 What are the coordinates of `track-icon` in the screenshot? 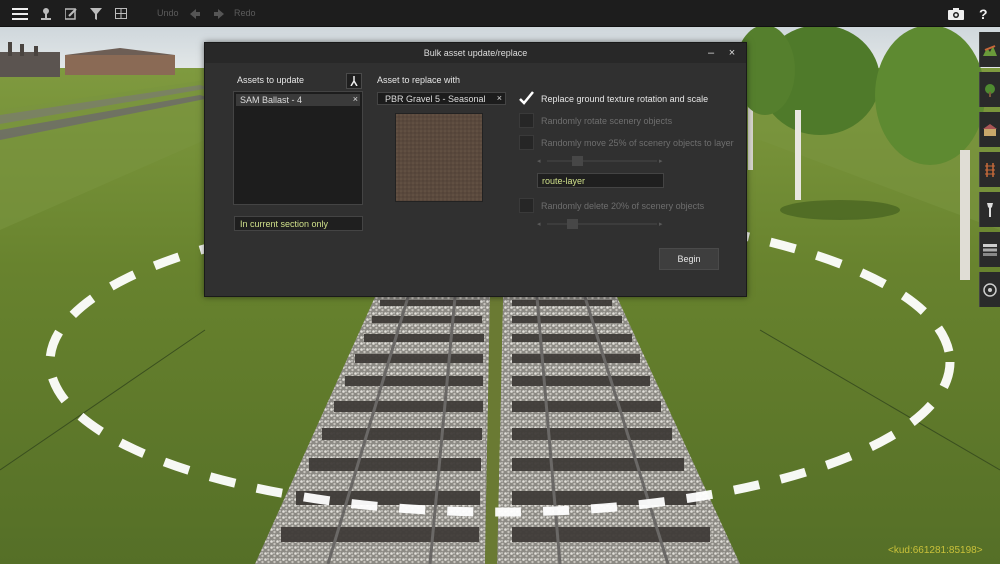 It's located at (989, 169).